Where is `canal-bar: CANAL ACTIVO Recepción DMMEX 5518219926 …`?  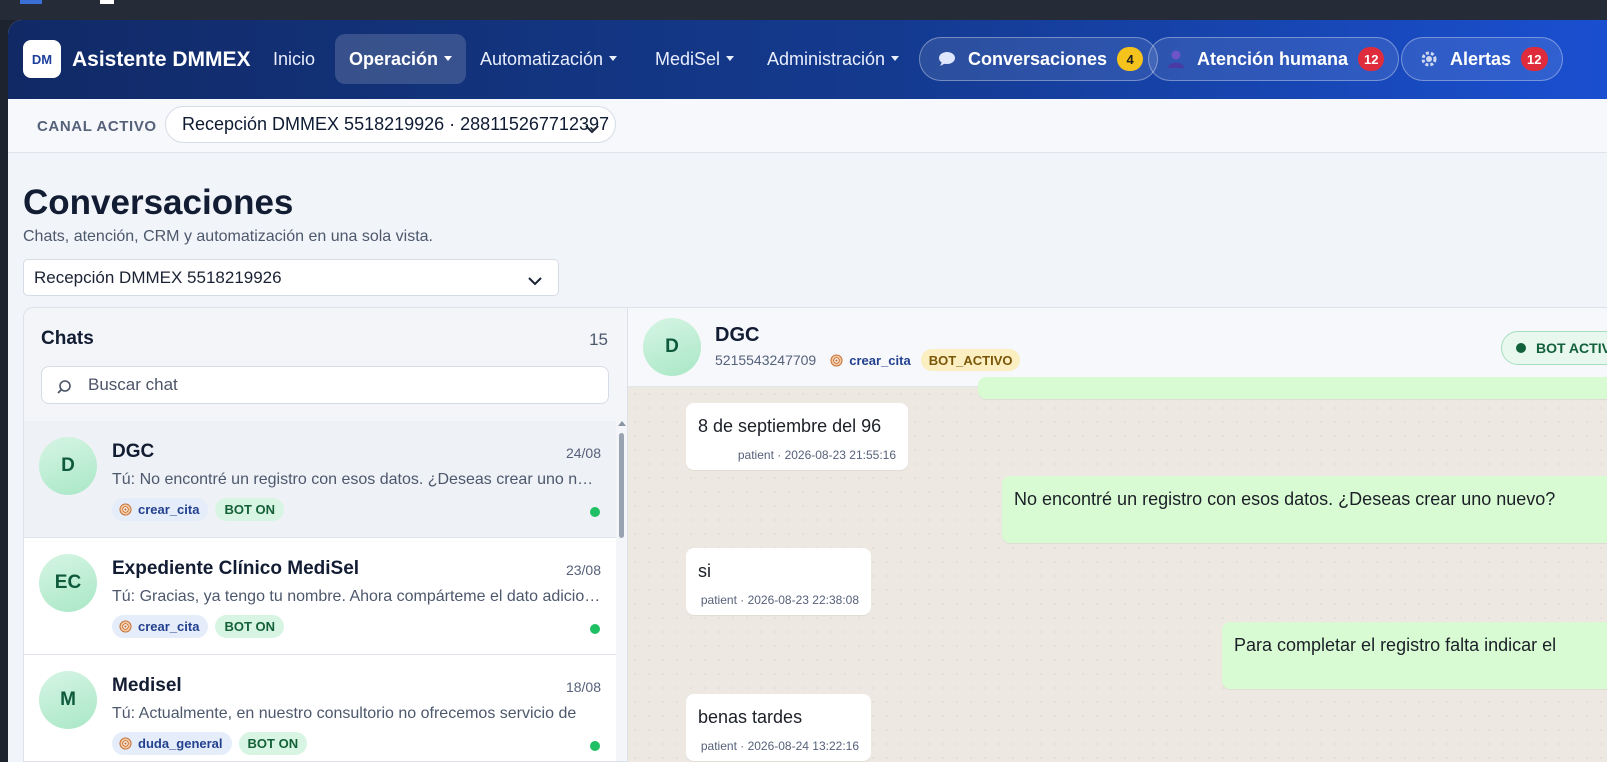 canal-bar: CANAL ACTIVO Recepción DMMEX 5518219926 … is located at coordinates (807, 126).